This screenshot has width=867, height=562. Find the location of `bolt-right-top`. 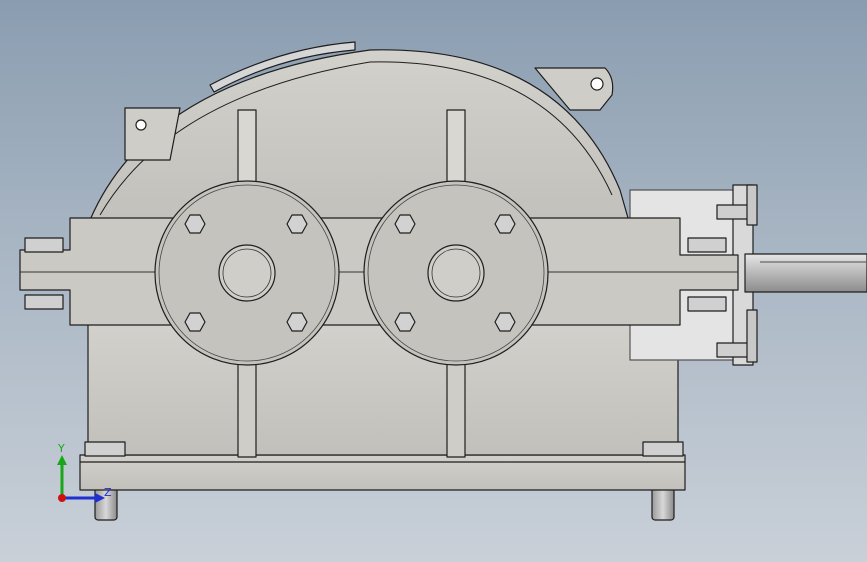

bolt-right-top is located at coordinates (707, 245).